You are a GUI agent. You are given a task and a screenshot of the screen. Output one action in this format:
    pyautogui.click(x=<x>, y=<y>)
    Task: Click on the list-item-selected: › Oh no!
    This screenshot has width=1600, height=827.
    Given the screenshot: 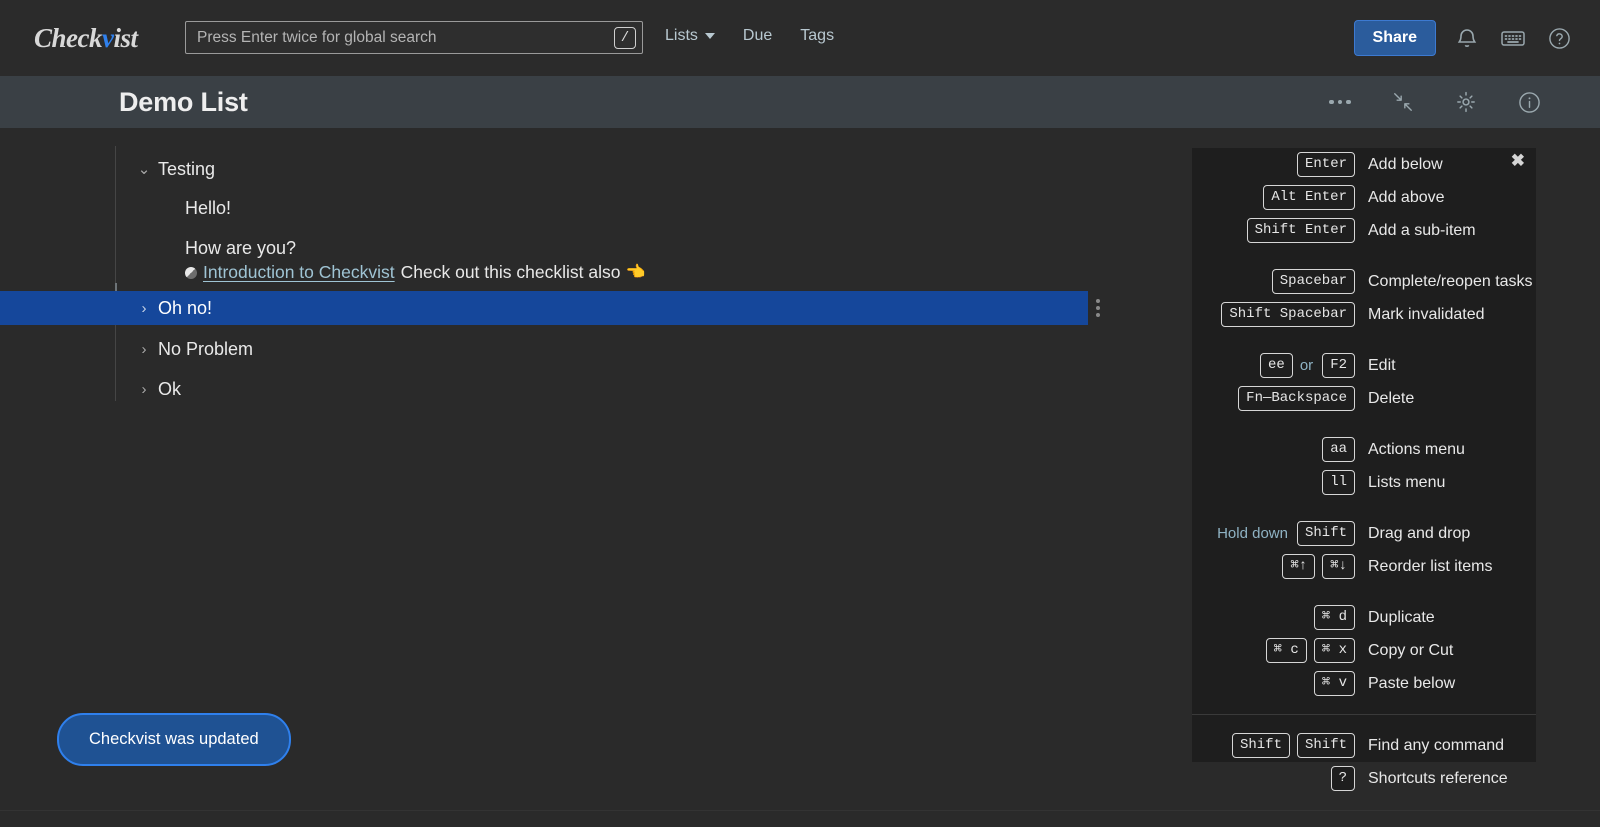 What is the action you would take?
    pyautogui.click(x=544, y=308)
    